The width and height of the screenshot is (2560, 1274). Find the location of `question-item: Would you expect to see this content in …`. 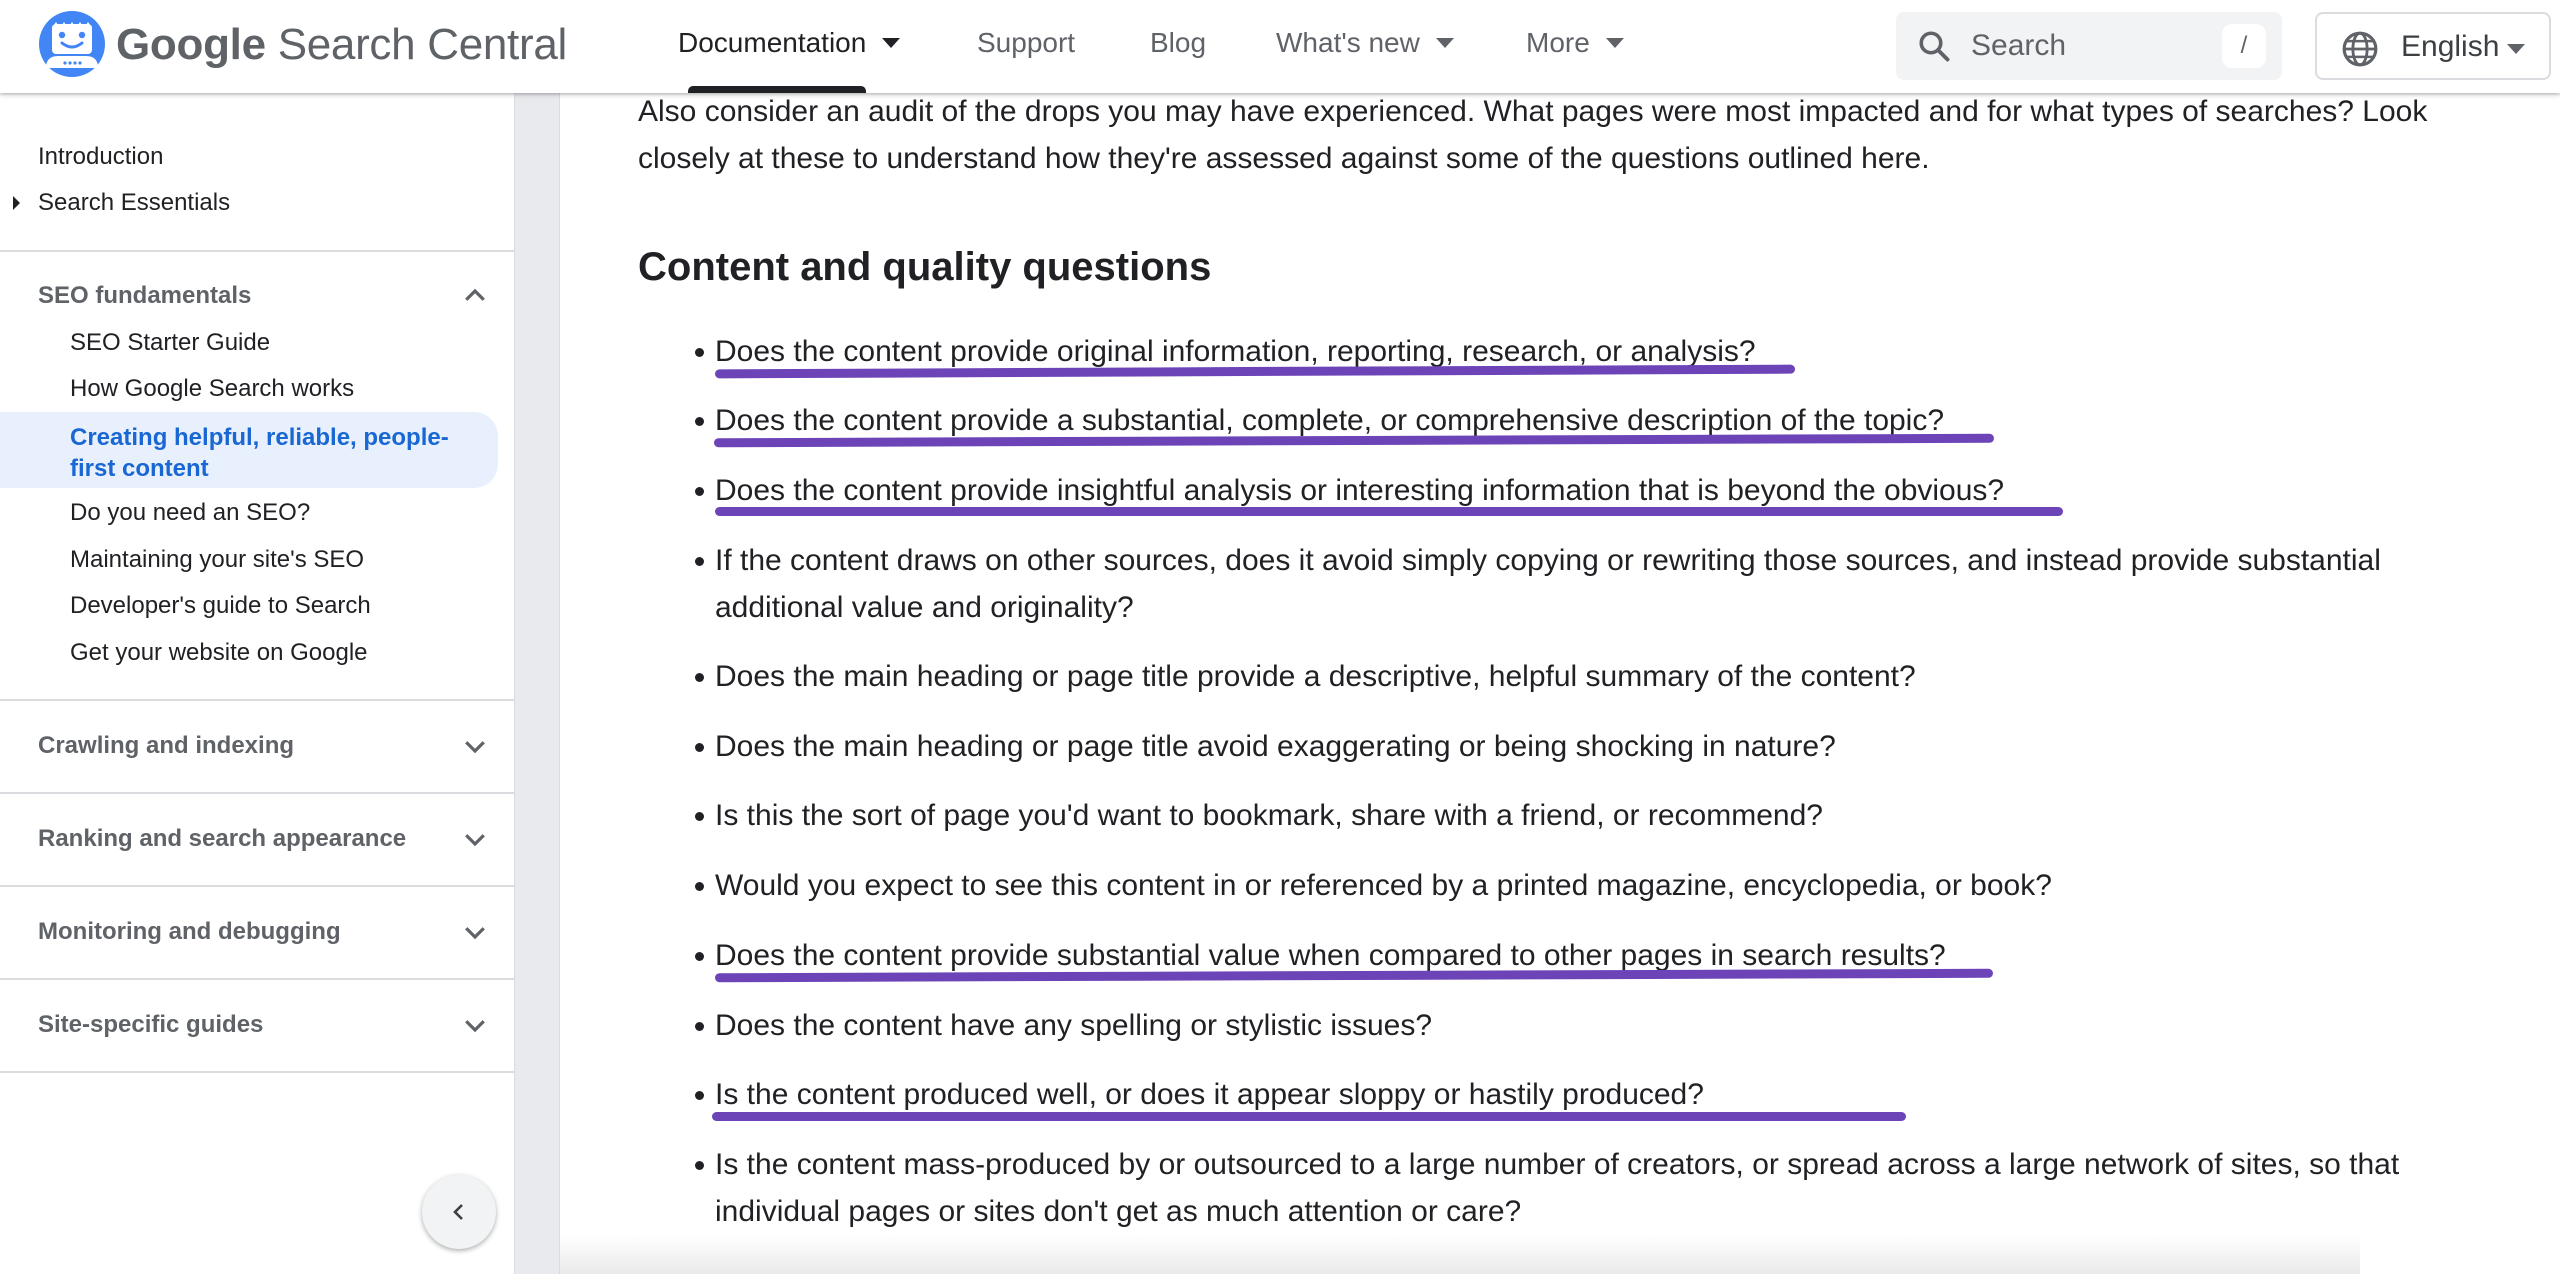

question-item: Would you expect to see this content in … is located at coordinates (1600, 885).